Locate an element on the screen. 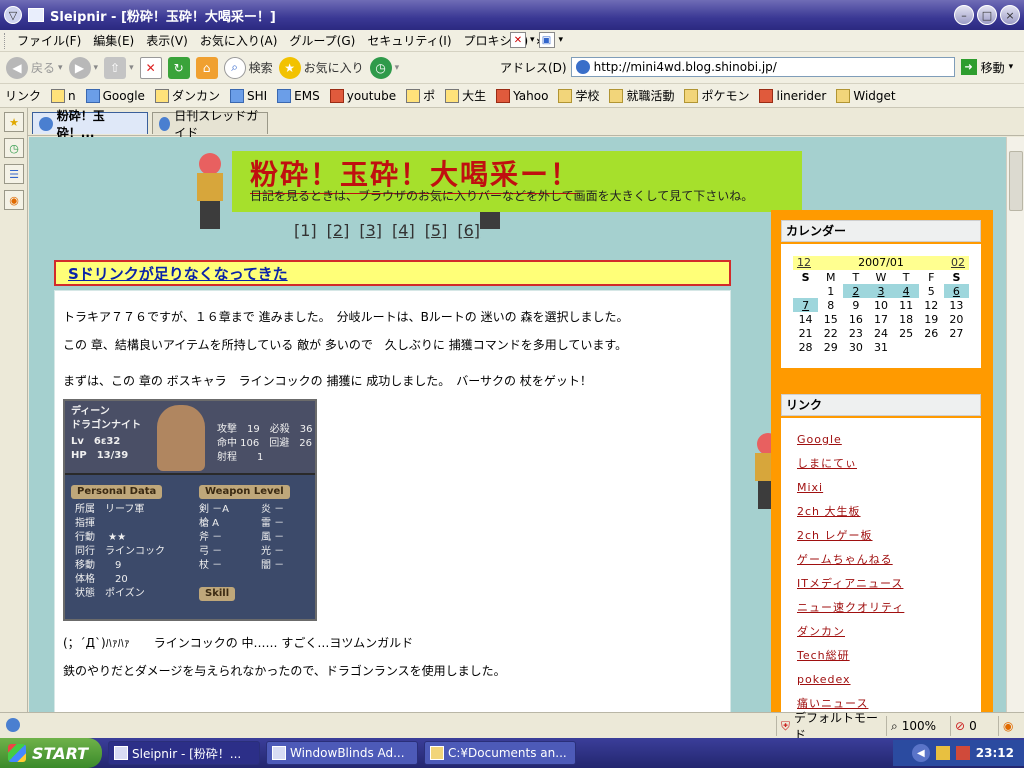 The width and height of the screenshot is (1024, 768). history-panel-button: ◷ is located at coordinates (14, 148).